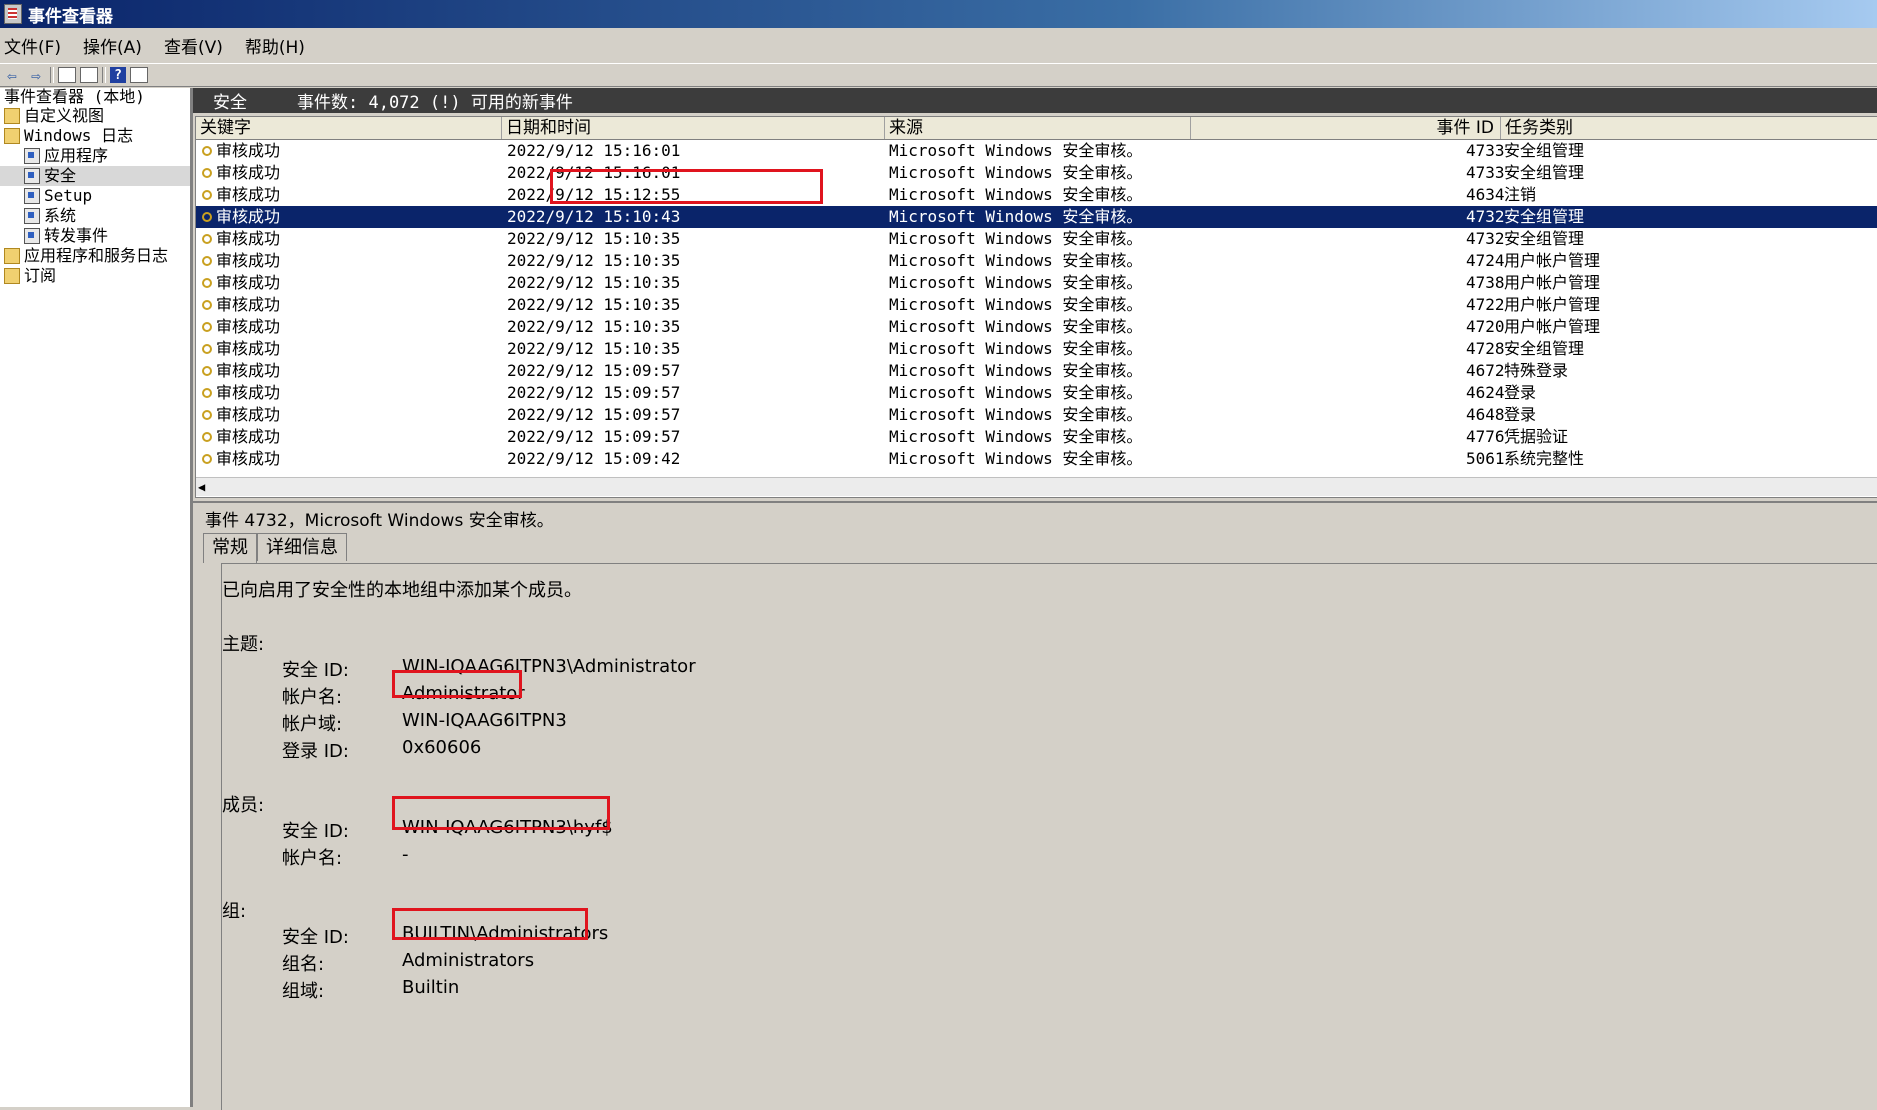 The width and height of the screenshot is (1877, 1110). I want to click on tree-item: 安全, so click(95, 176).